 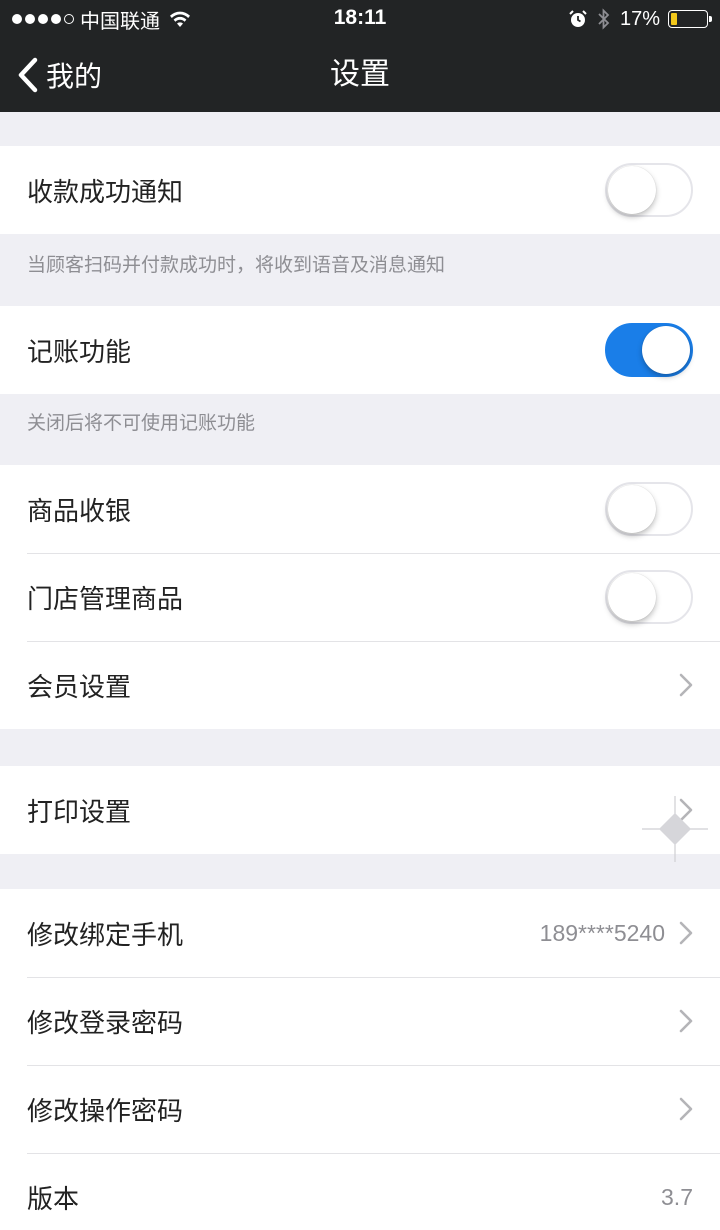 I want to click on goods-cashier-label: 商品收银, so click(x=79, y=511).